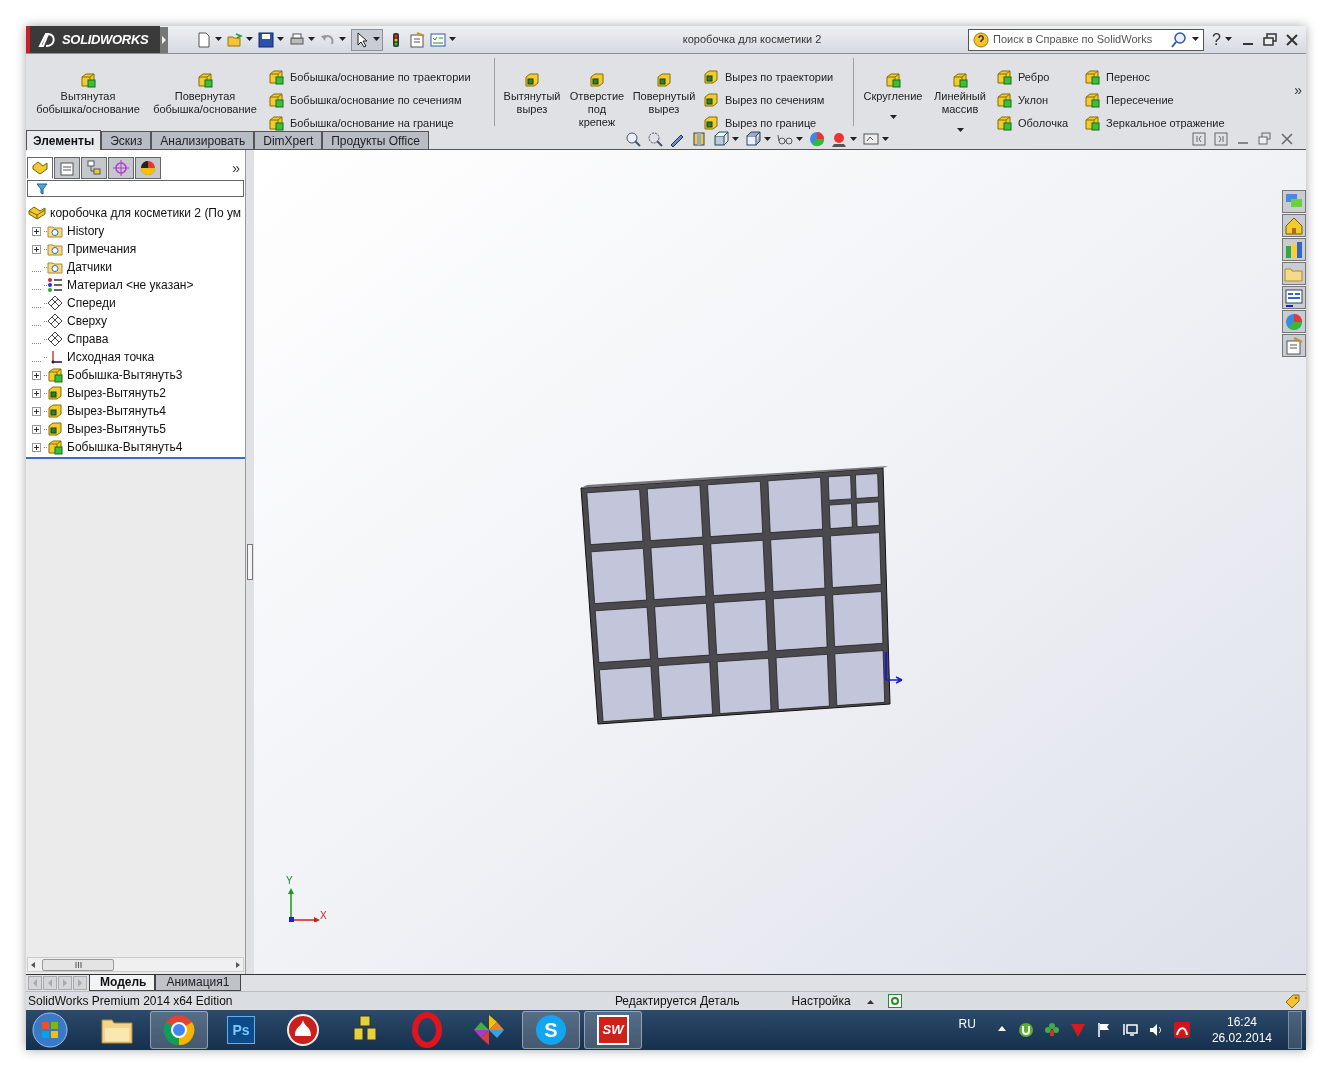 The height and width of the screenshot is (1076, 1332). Describe the element at coordinates (613, 1030) in the screenshot. I see `taskbar-button: SW` at that location.